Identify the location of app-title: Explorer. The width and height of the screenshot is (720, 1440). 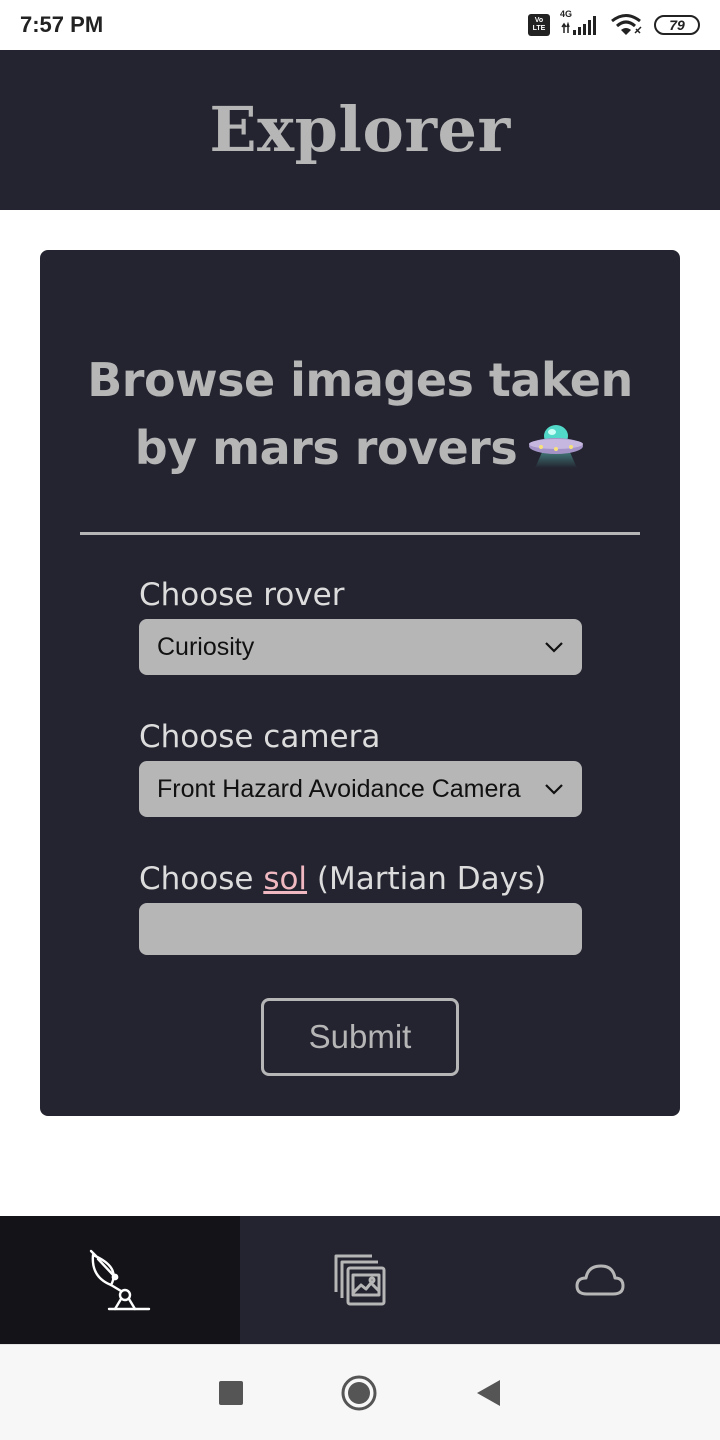
(360, 129).